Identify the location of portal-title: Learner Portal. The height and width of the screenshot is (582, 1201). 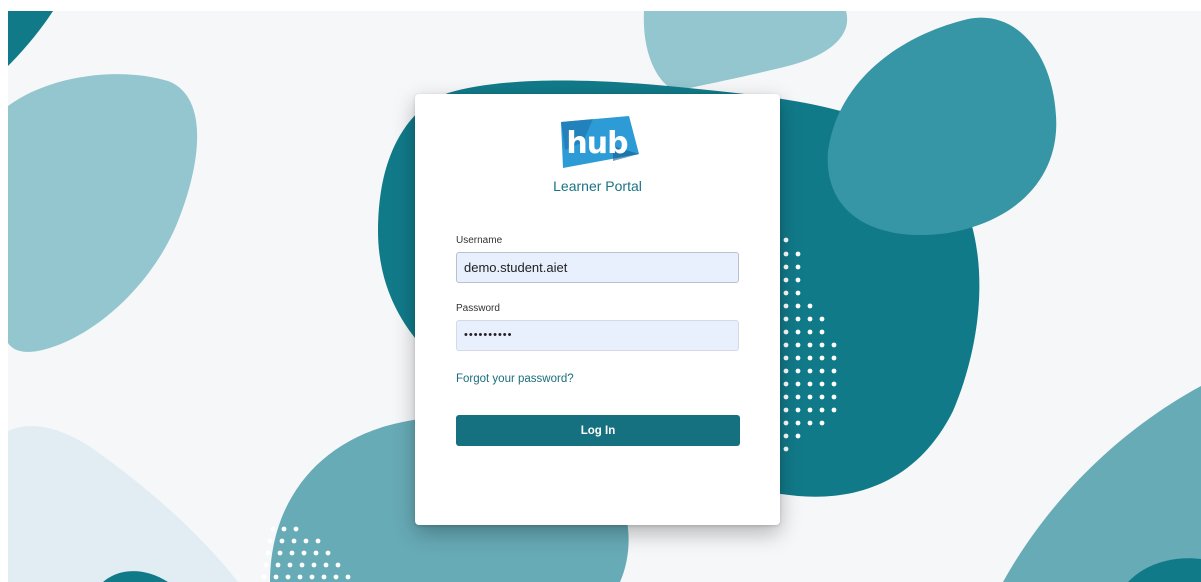
(597, 186).